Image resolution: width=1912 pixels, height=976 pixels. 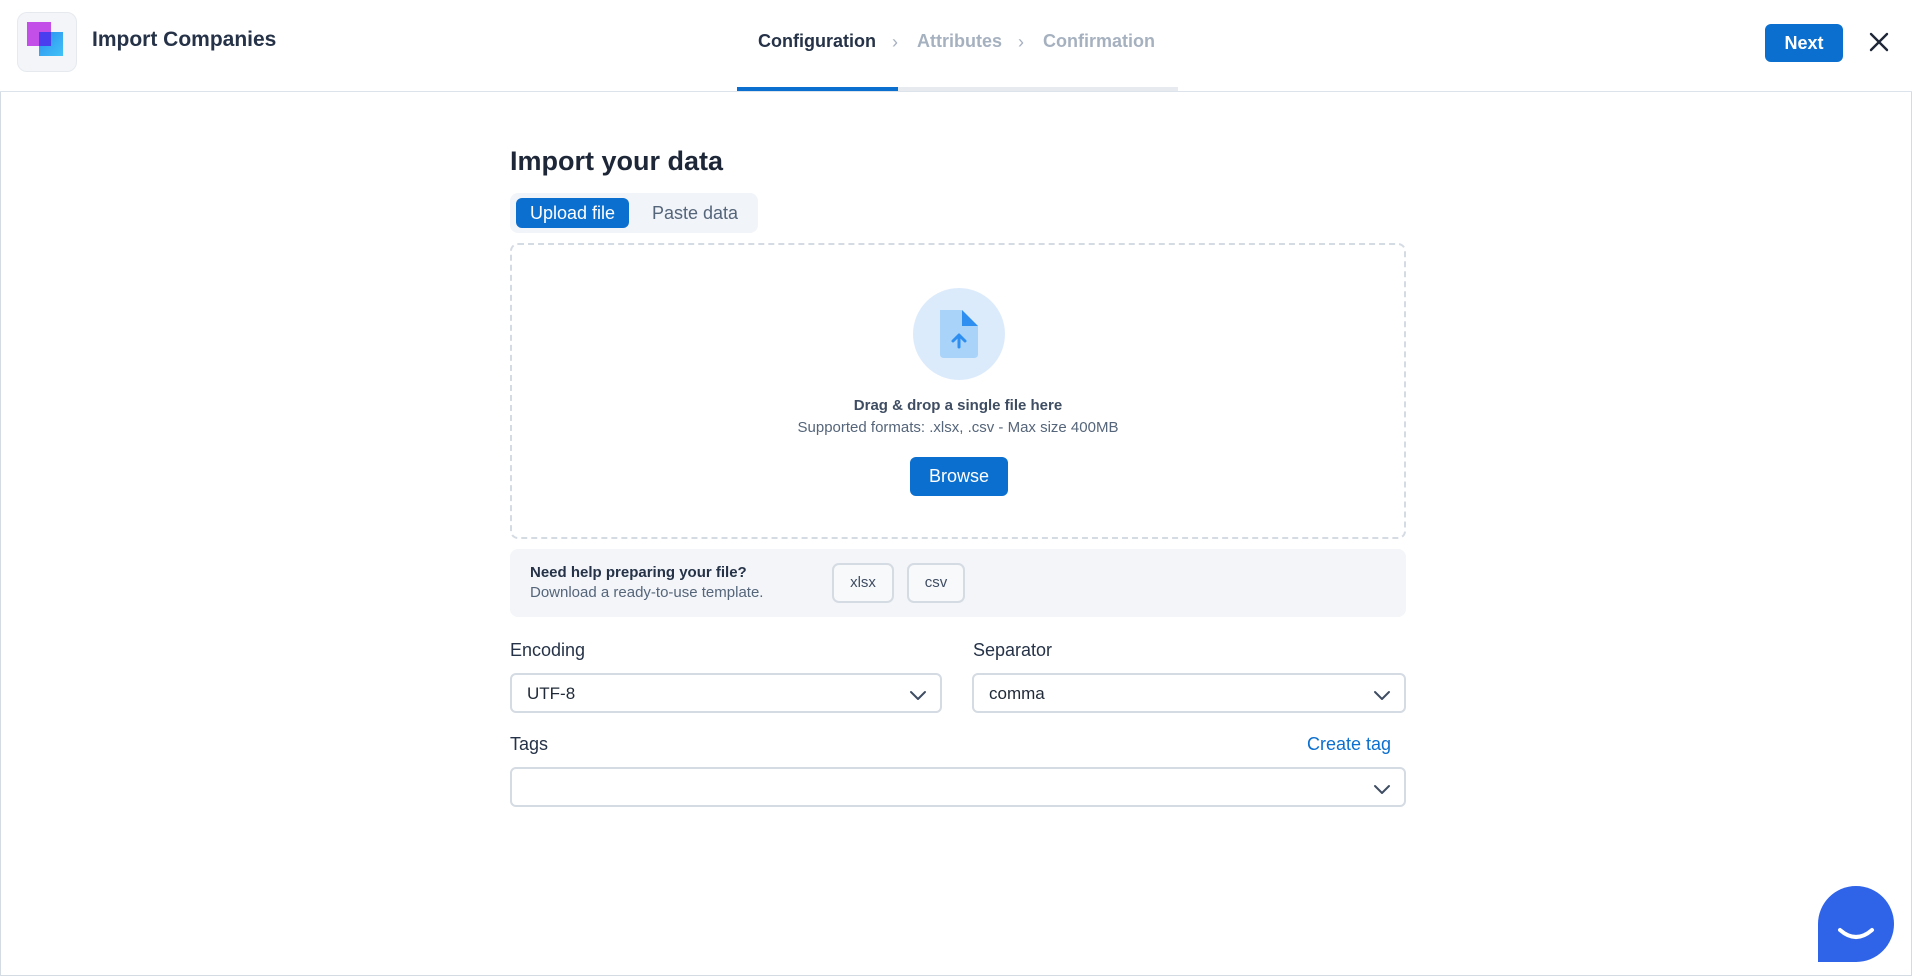 I want to click on separator-value: comma, so click(x=1017, y=693).